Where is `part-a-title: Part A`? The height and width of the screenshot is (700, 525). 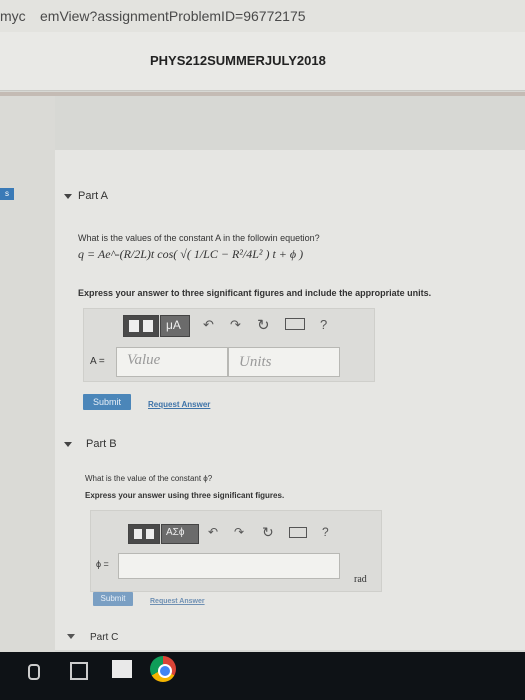
part-a-title: Part A is located at coordinates (93, 196).